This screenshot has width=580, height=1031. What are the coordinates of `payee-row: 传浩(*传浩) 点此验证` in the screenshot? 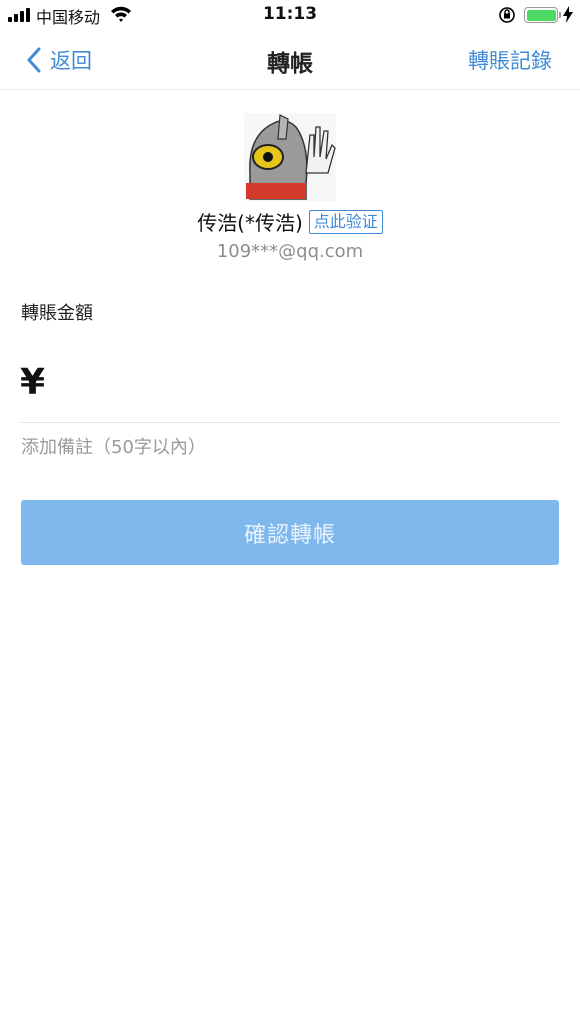 It's located at (290, 221).